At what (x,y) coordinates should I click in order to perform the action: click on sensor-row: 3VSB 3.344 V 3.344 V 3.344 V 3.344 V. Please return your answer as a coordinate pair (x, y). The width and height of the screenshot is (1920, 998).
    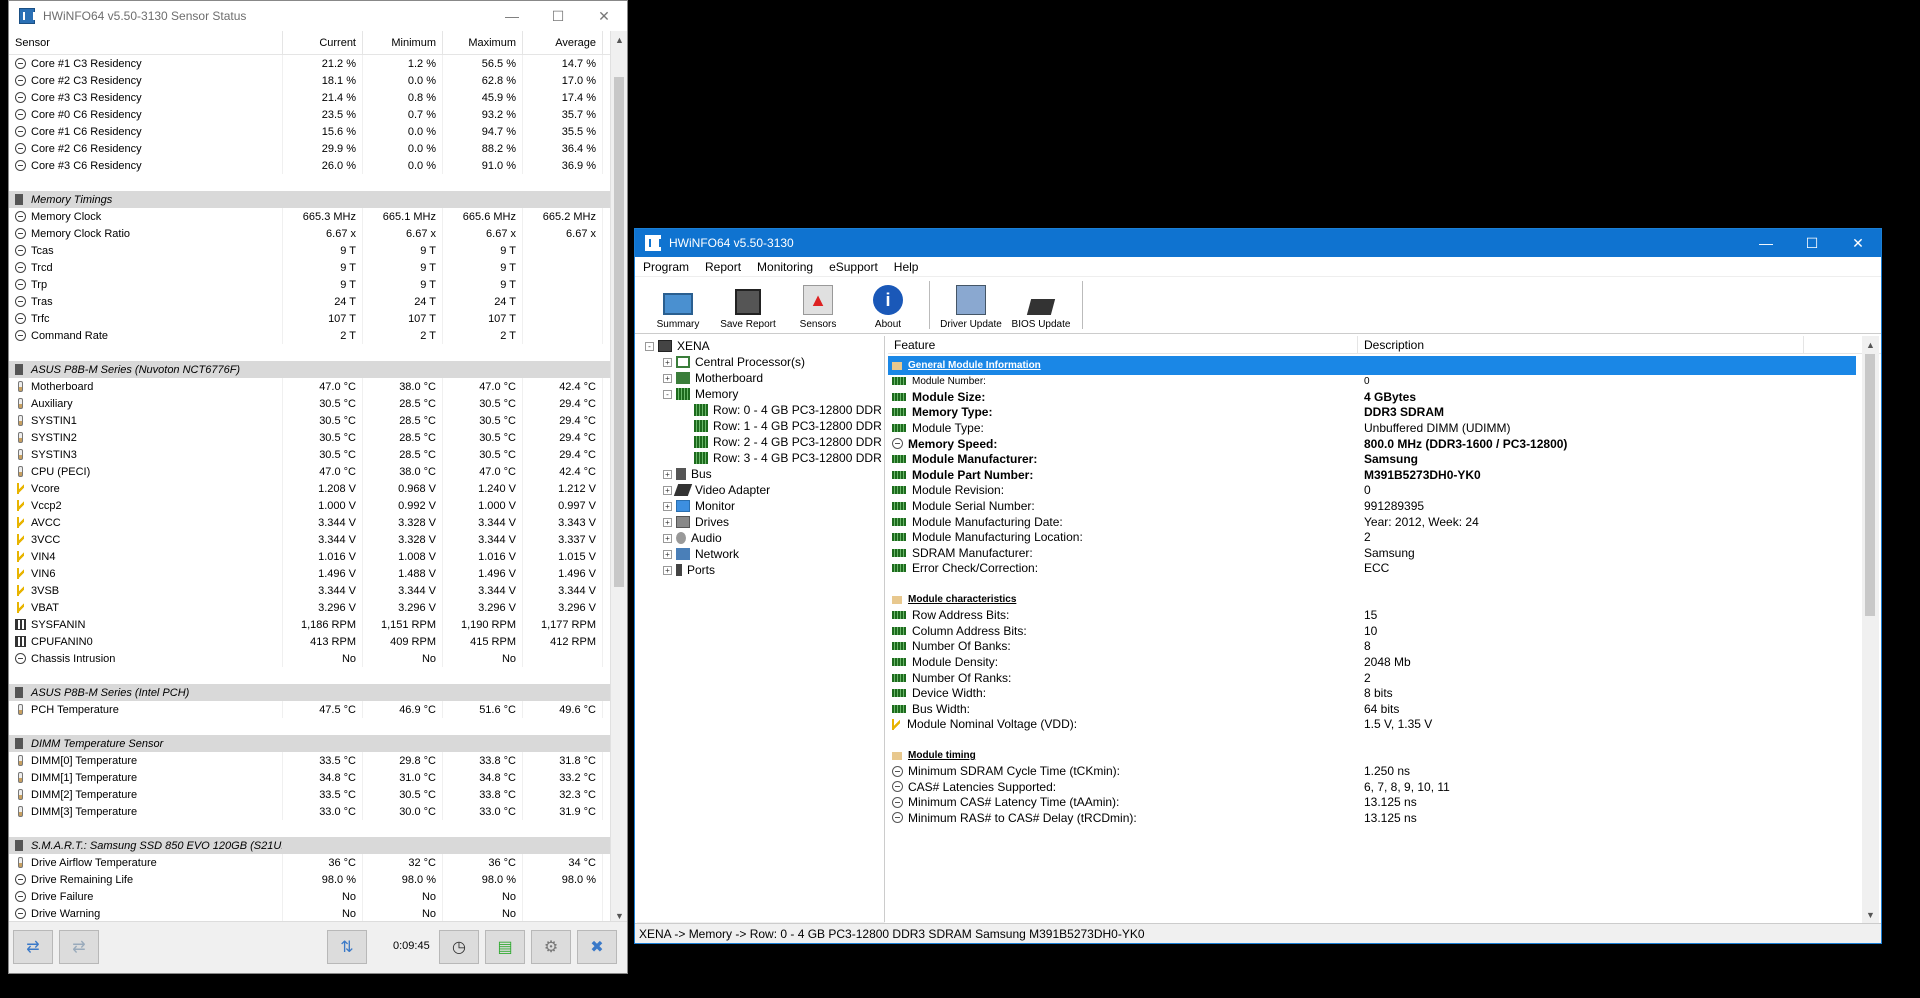
    Looking at the image, I should click on (311, 590).